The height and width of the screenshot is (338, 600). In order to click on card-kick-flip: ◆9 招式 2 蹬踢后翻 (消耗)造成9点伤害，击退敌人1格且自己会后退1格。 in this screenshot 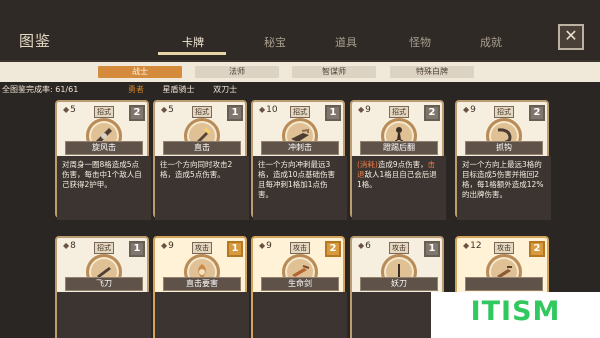, I will do `click(398, 160)`.